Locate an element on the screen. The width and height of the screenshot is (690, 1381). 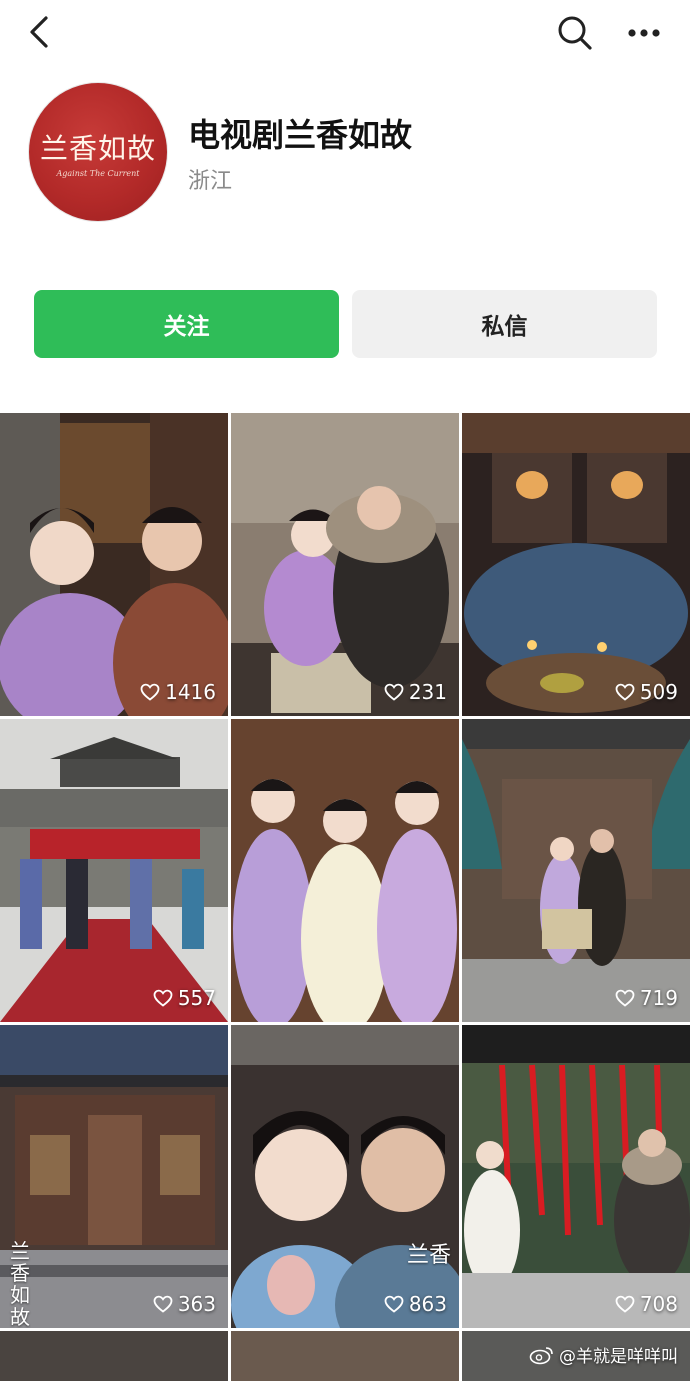
like-count-value: 863 is located at coordinates (427, 1304).